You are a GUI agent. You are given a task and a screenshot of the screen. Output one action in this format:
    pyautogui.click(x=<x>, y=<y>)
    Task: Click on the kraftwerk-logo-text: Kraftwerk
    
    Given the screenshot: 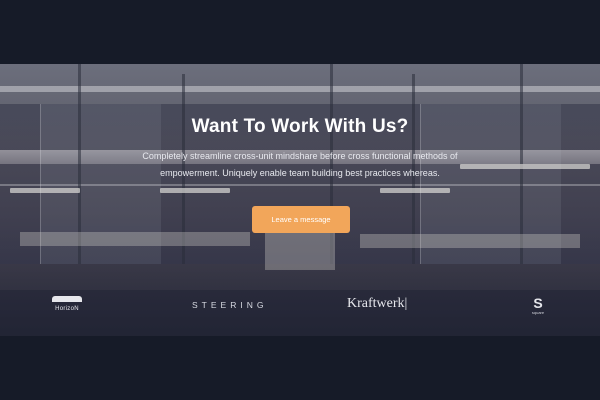 What is the action you would take?
    pyautogui.click(x=376, y=303)
    